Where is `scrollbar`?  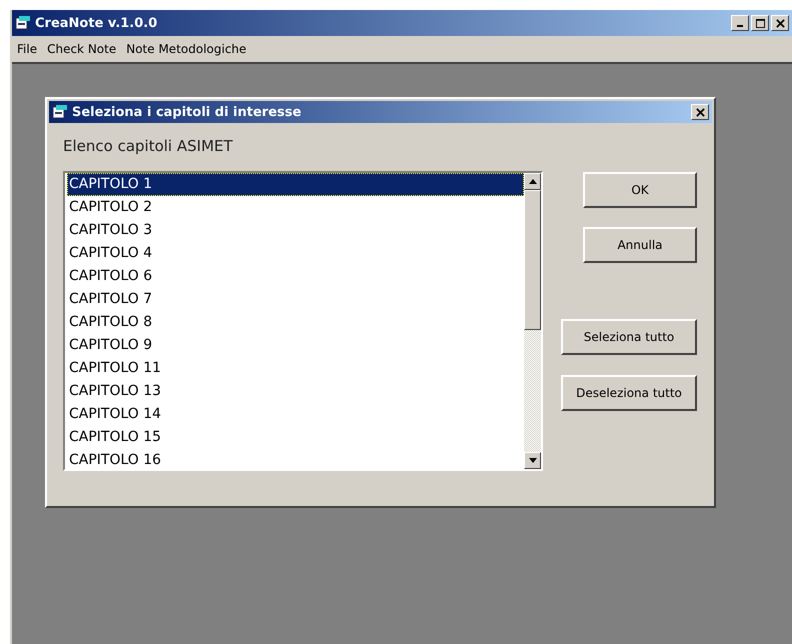
scrollbar is located at coordinates (532, 321).